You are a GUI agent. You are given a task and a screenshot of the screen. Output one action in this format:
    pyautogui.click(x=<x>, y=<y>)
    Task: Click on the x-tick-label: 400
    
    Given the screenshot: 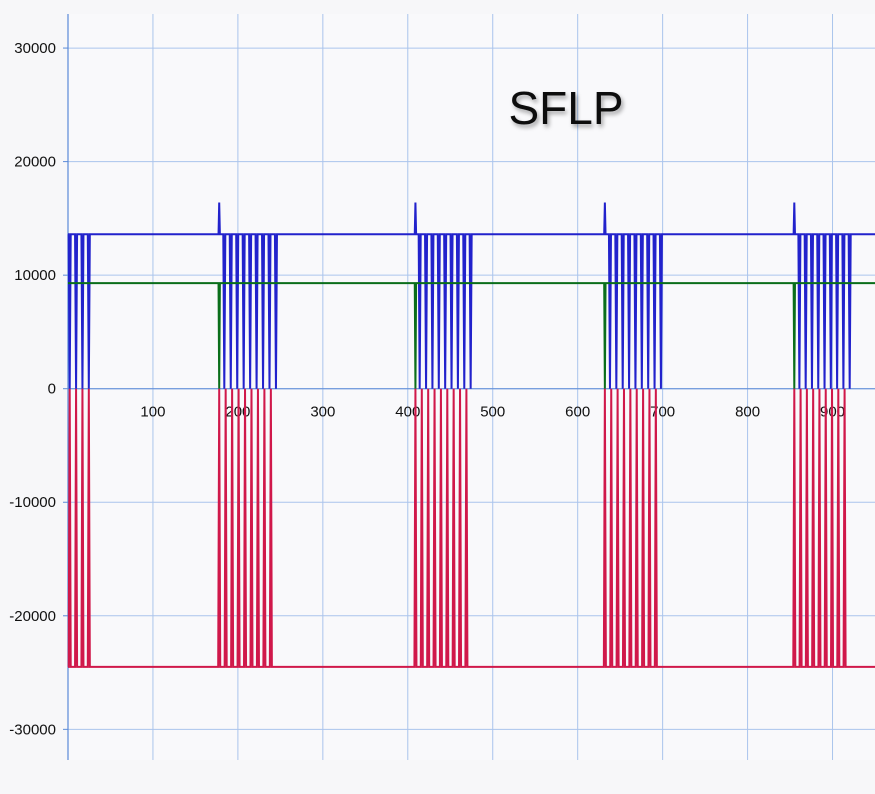 What is the action you would take?
    pyautogui.click(x=407, y=412)
    